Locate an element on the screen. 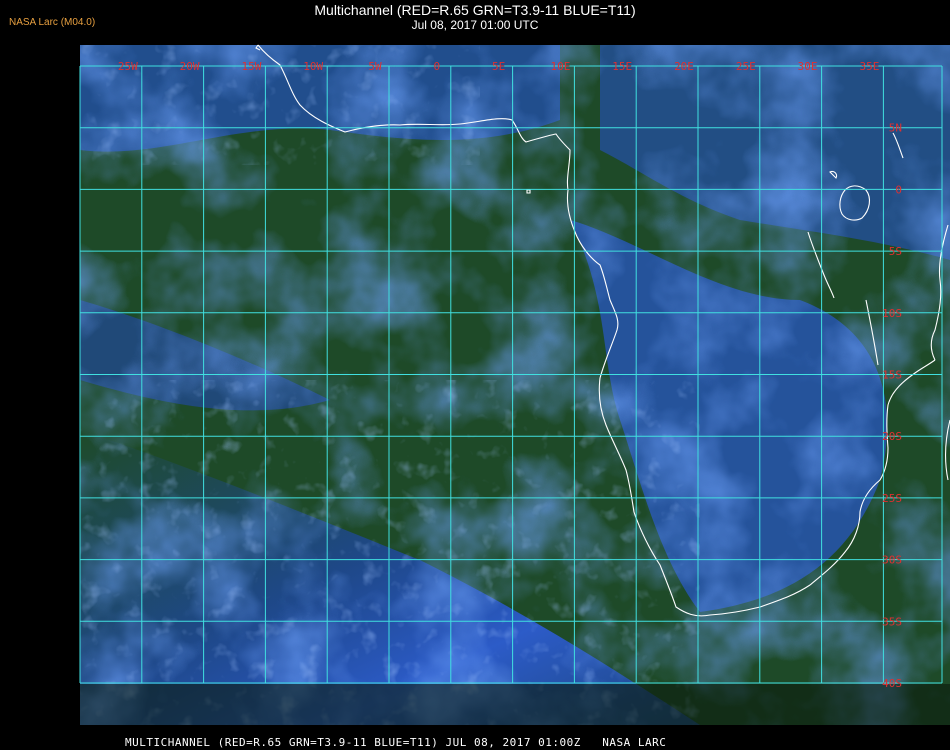 The image size is (950, 750). longitude-label: 35E is located at coordinates (869, 66).